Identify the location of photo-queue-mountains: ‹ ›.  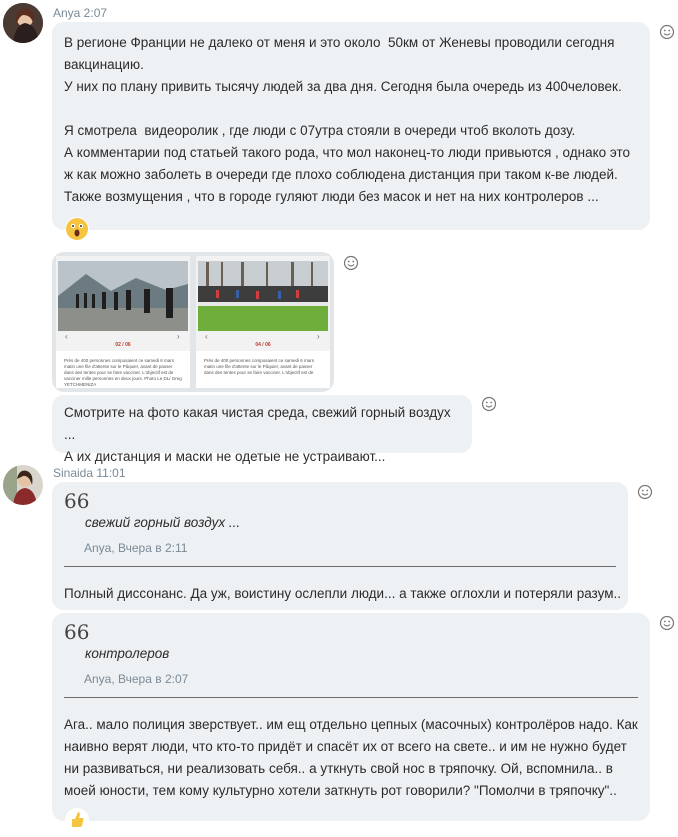
(123, 303).